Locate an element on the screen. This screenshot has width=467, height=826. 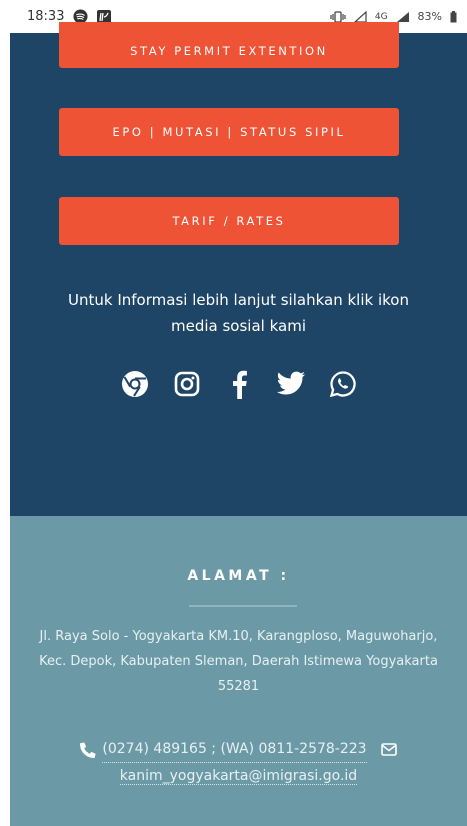
battery-percent: 83% is located at coordinates (429, 16).